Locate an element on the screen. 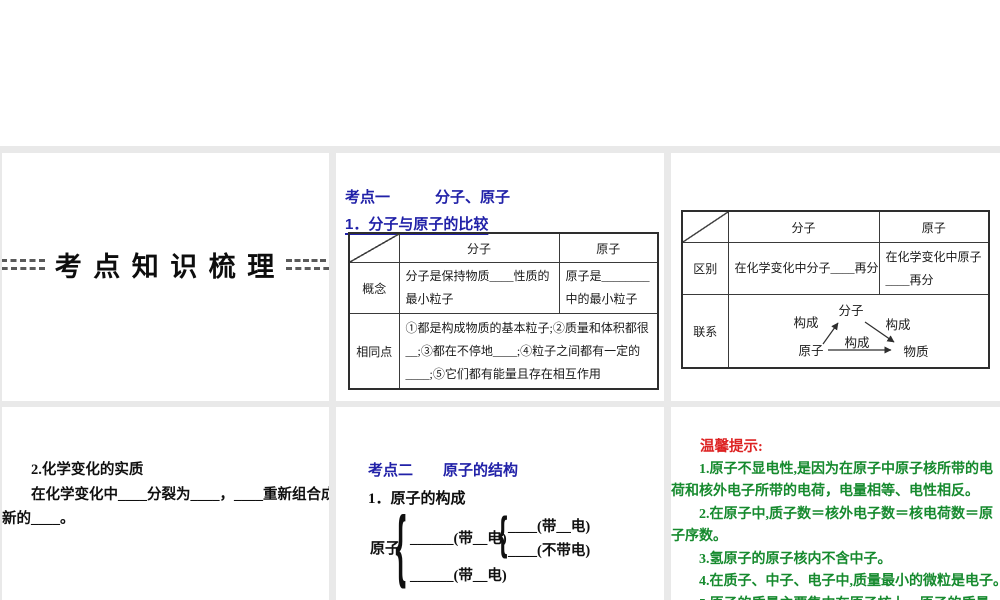 The image size is (1000, 600). tip-line: 3.氢原子的原子核内不含中子。 is located at coordinates (795, 559).